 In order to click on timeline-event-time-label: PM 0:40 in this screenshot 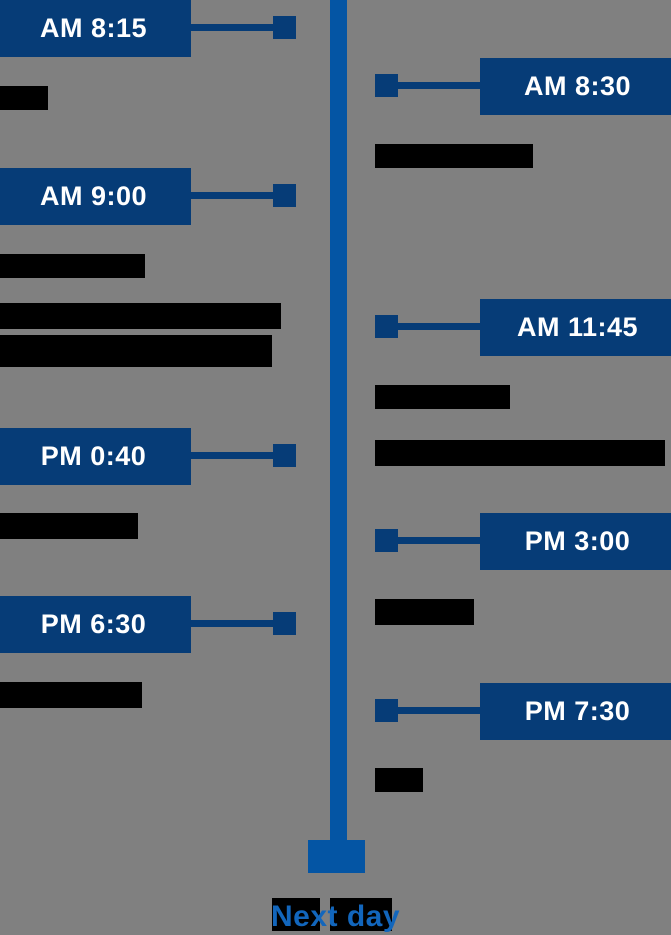, I will do `click(93, 456)`.